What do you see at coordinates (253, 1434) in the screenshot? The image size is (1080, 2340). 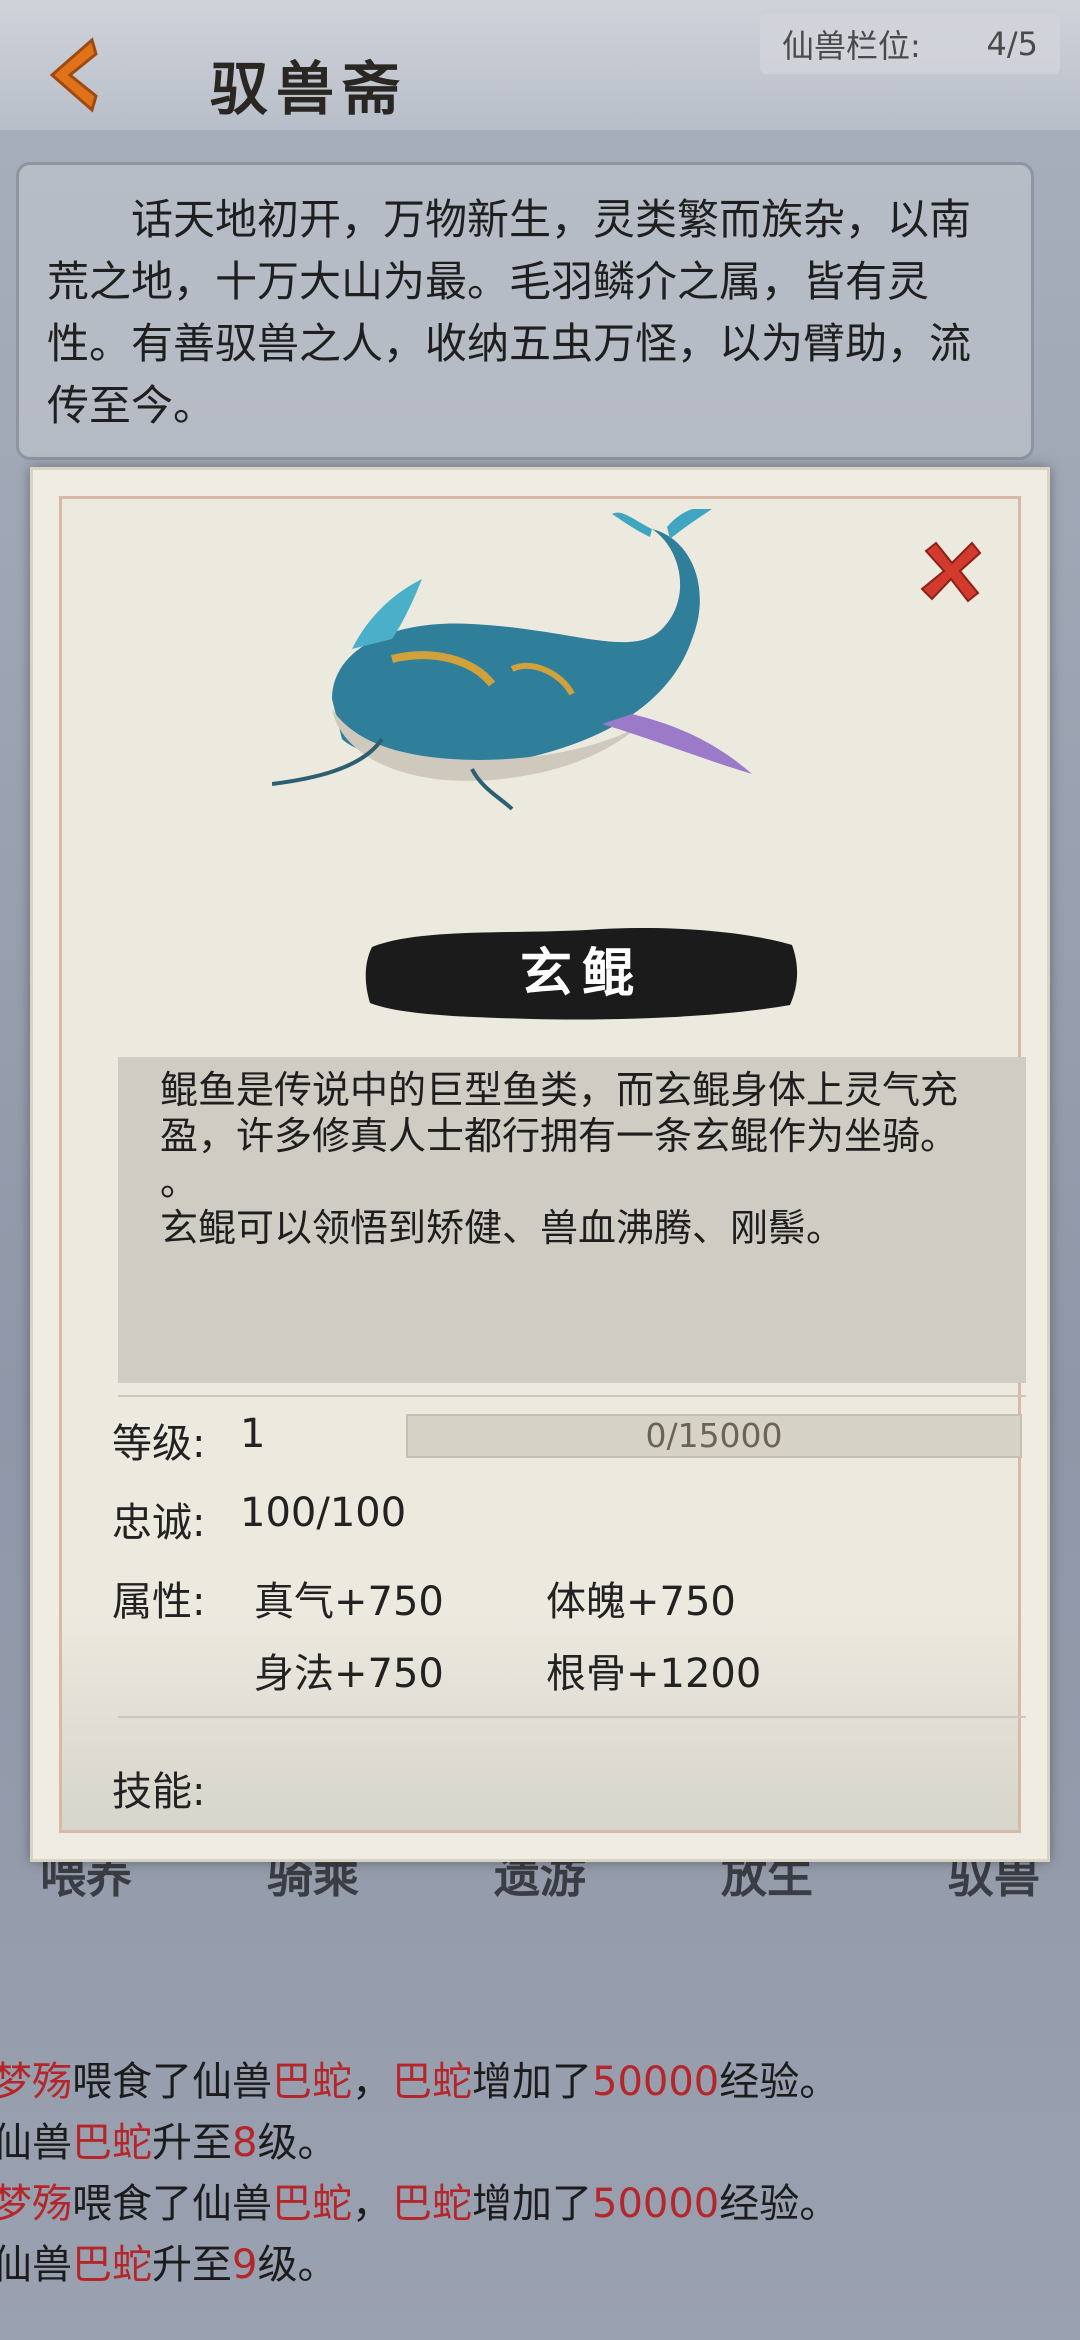 I see `level-value: 1` at bounding box center [253, 1434].